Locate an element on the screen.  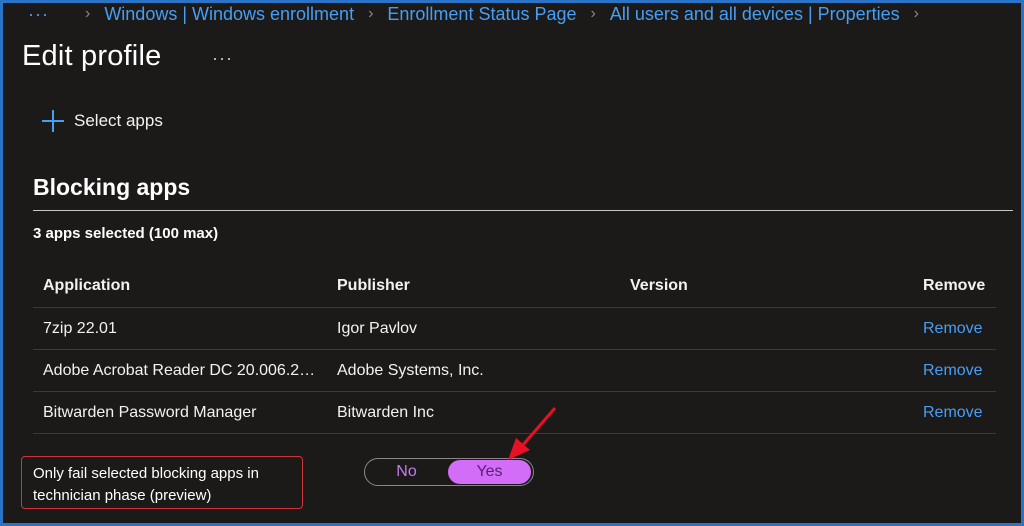
section-divider is located at coordinates (523, 210).